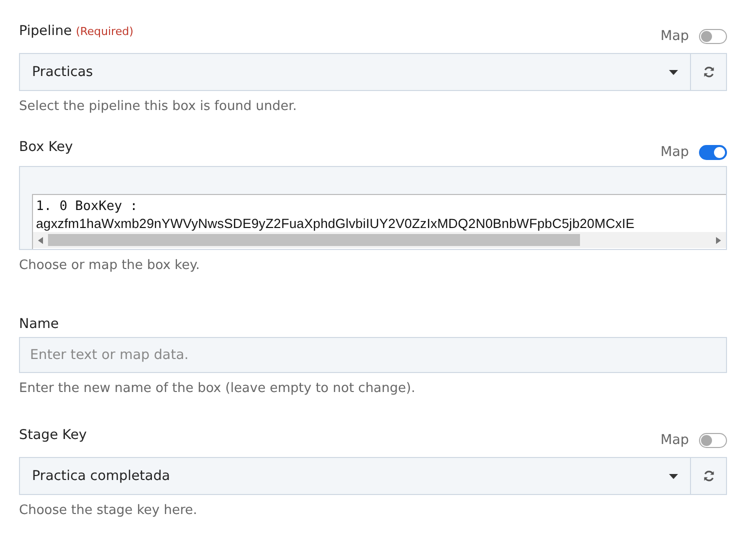 Image resolution: width=755 pixels, height=543 pixels. Describe the element at coordinates (355, 72) in the screenshot. I see `select-field: Practicas` at that location.